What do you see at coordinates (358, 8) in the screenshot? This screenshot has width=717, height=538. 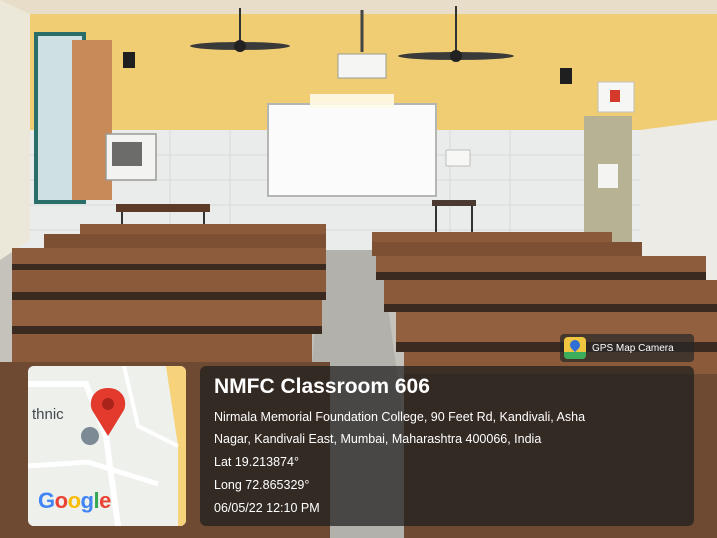 I see `ceiling` at bounding box center [358, 8].